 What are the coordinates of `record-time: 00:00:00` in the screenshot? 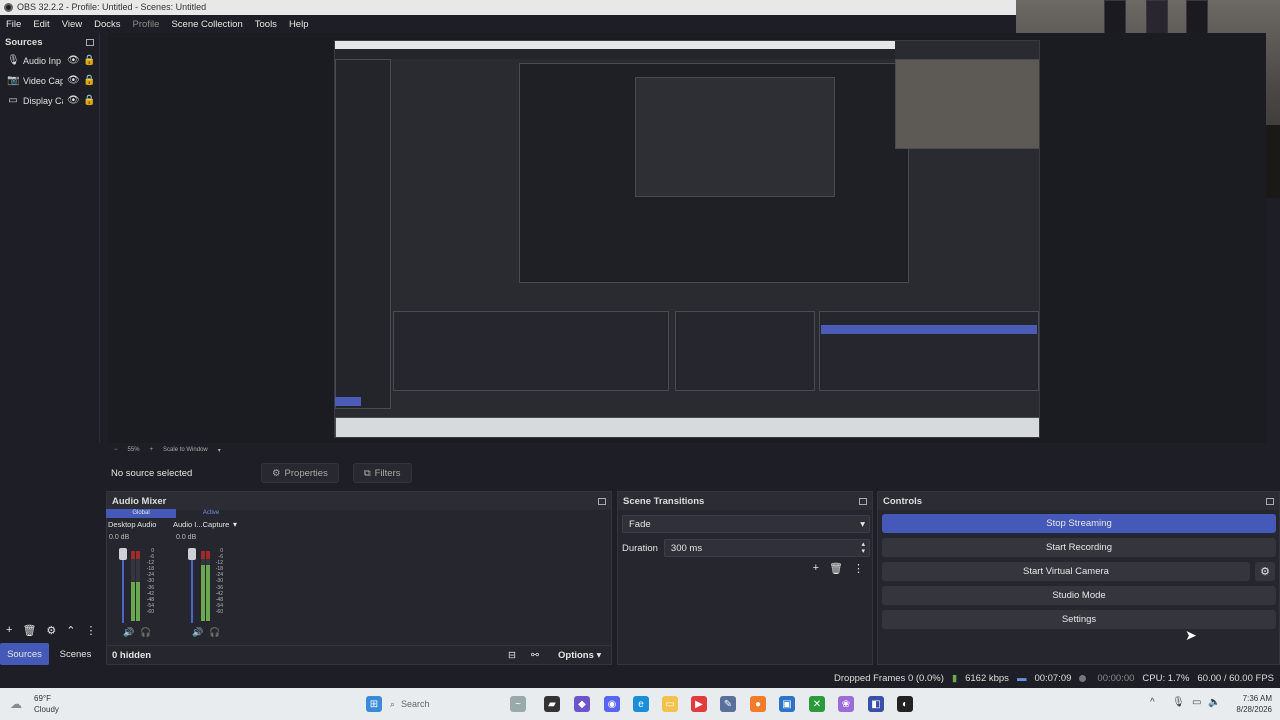 It's located at (1116, 678).